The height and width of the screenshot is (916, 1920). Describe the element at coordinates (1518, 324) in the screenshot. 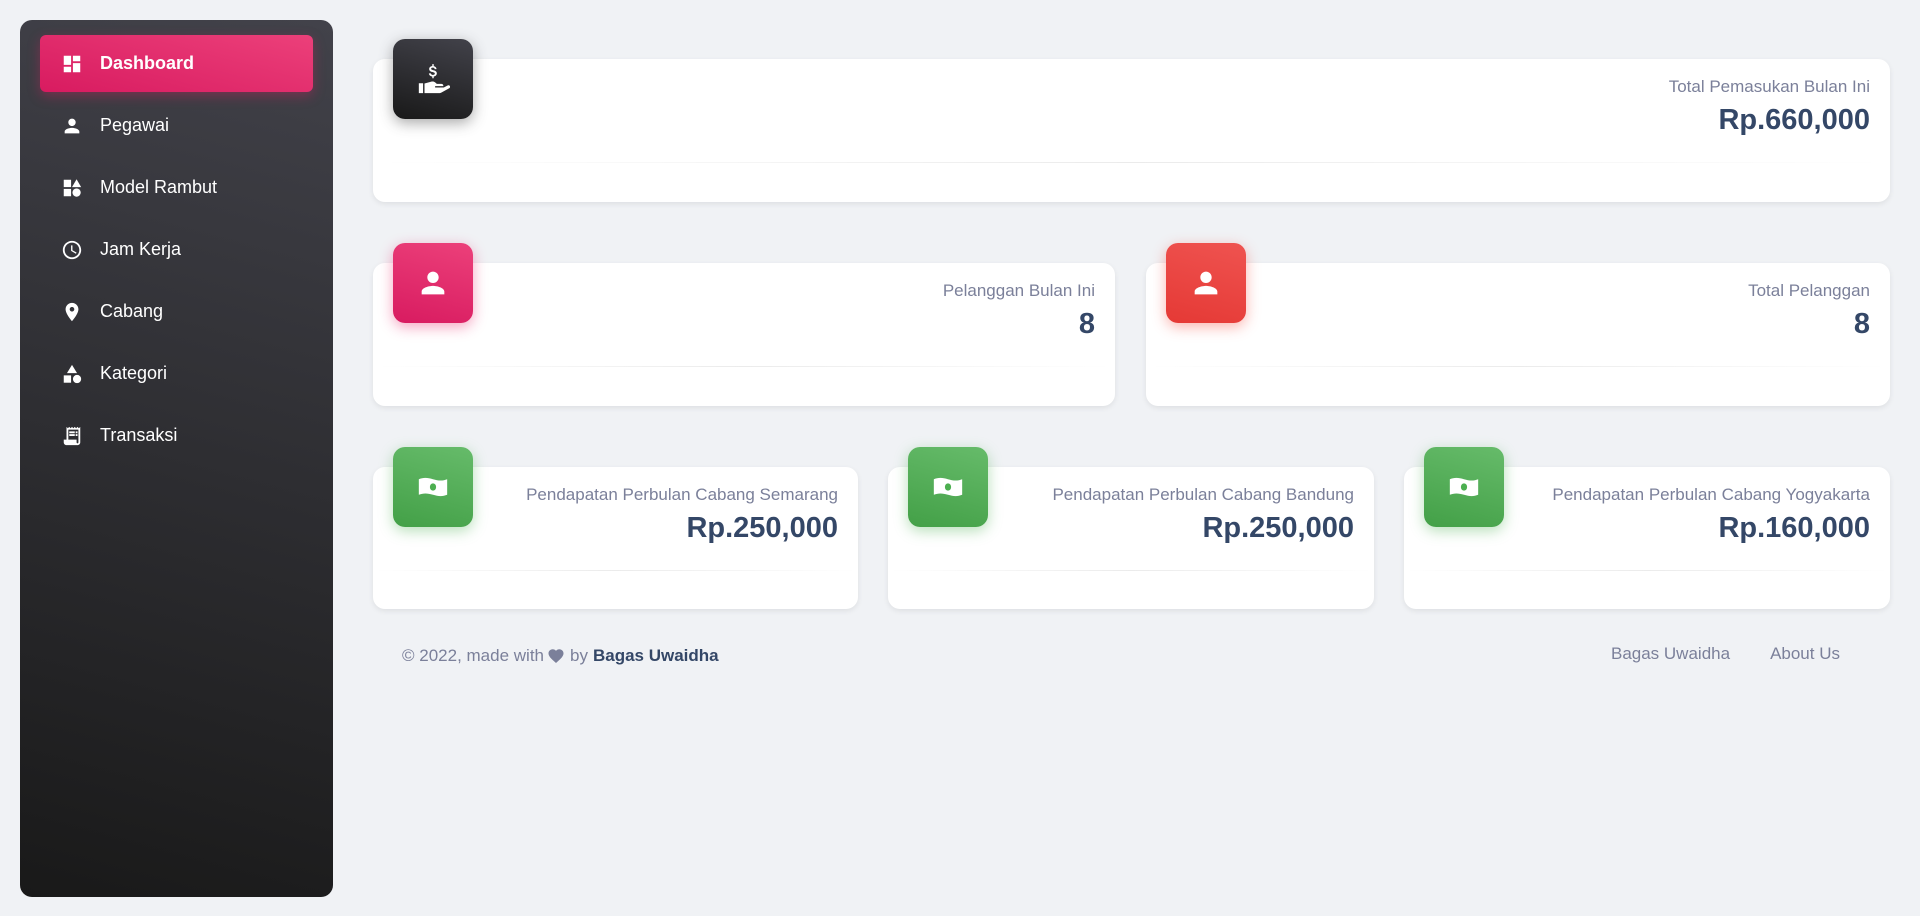

I see `customers-total-card: Total Pelanggan 8` at that location.